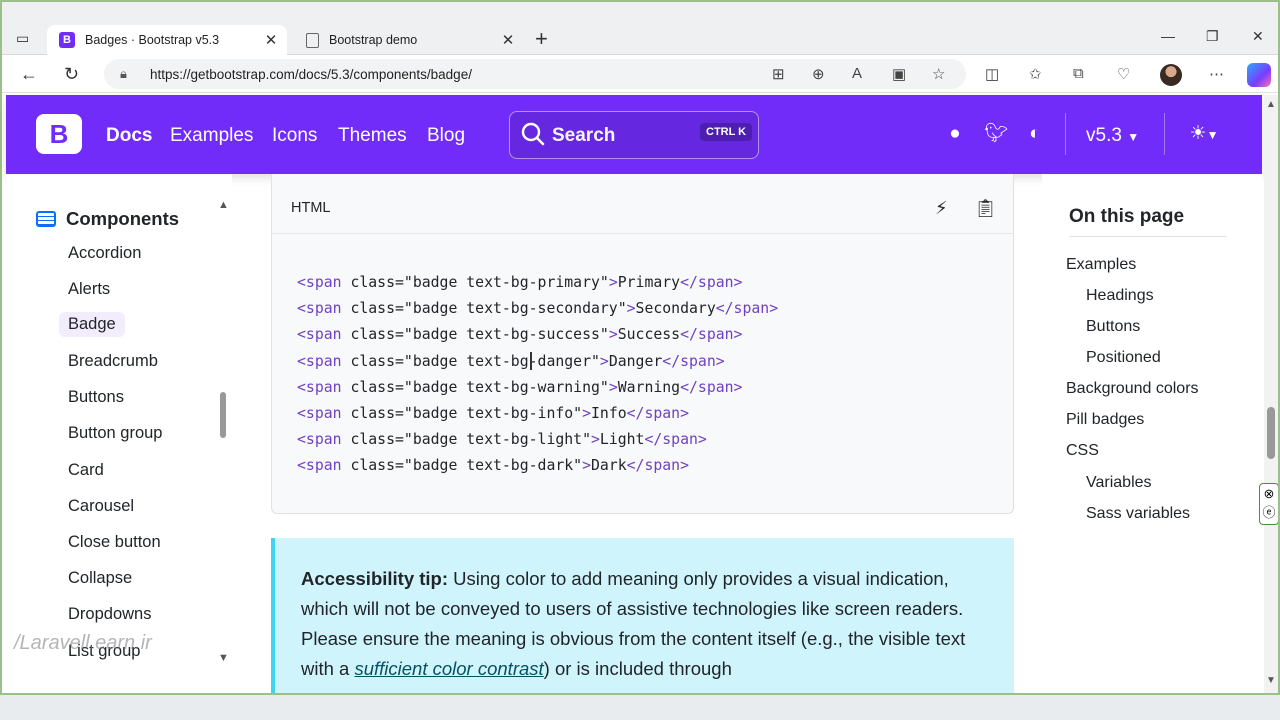  Describe the element at coordinates (446, 136) in the screenshot. I see `nav-blog: Blog` at that location.